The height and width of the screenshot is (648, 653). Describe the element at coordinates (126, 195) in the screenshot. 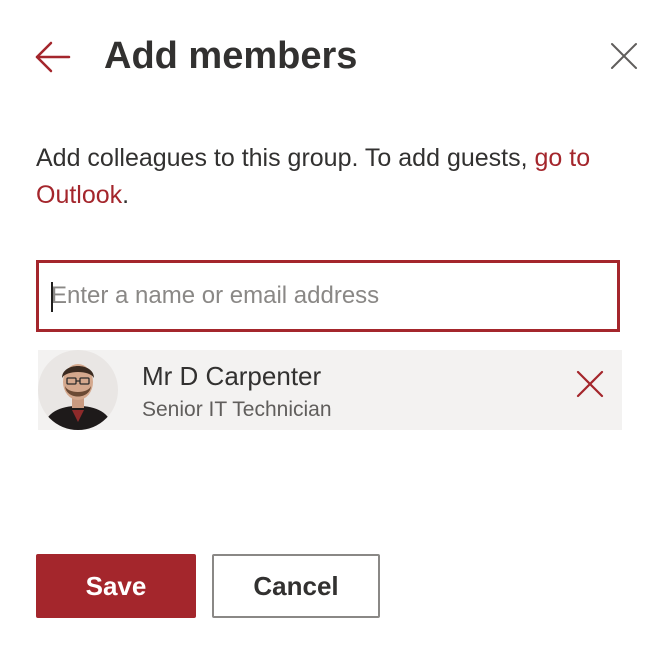

I see `description-suffix: .` at that location.